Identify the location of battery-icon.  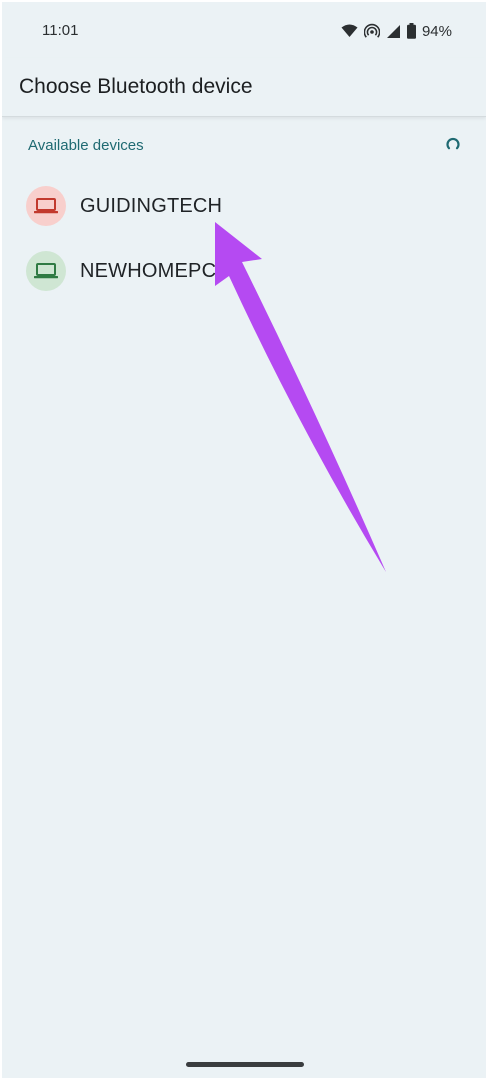
(411, 31).